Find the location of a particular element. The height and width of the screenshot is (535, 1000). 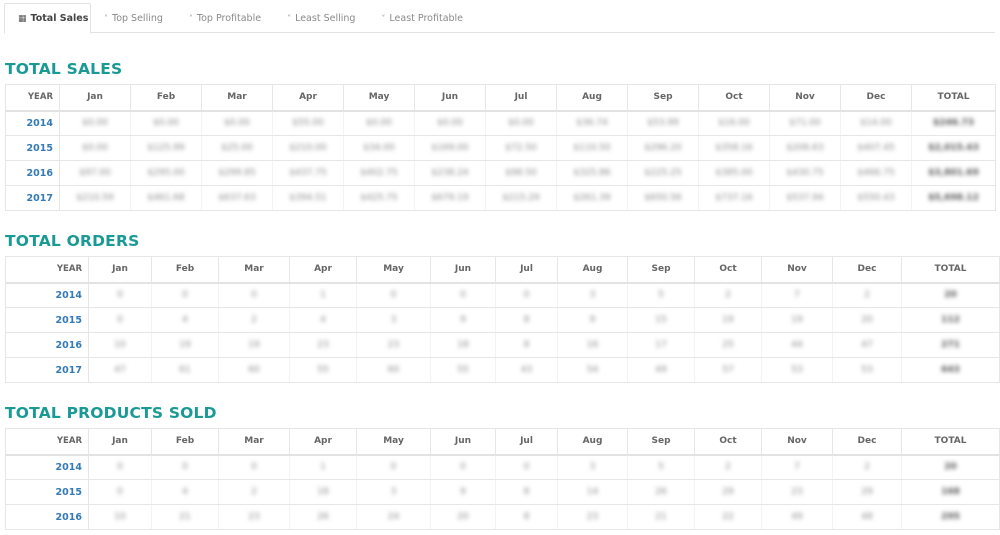

month-value-cell: $537.94 is located at coordinates (805, 198).